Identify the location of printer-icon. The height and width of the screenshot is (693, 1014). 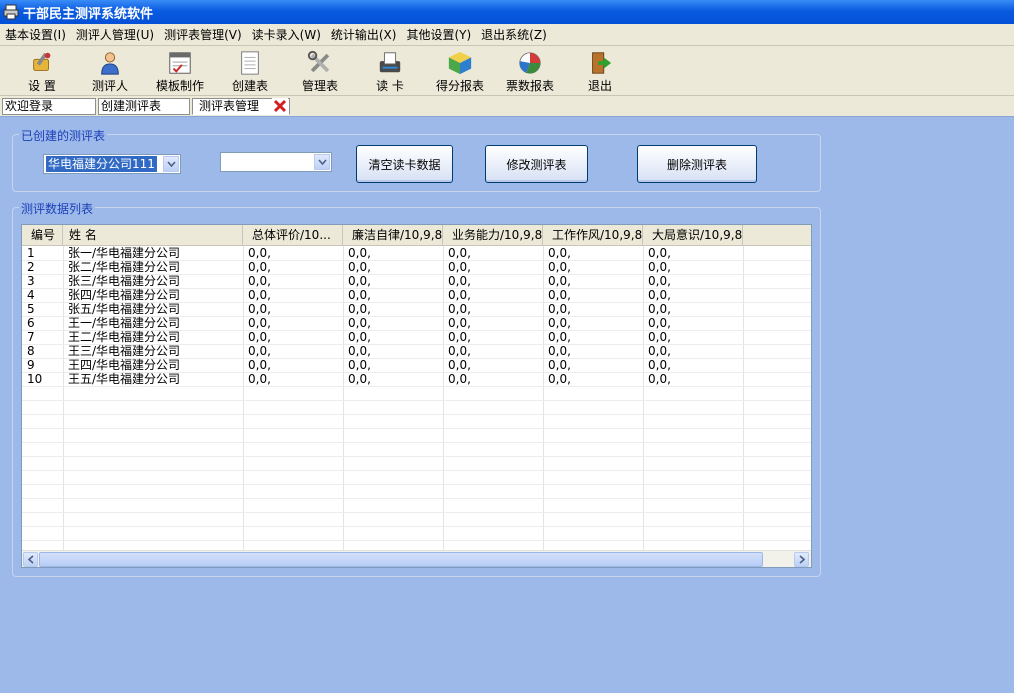
(11, 12).